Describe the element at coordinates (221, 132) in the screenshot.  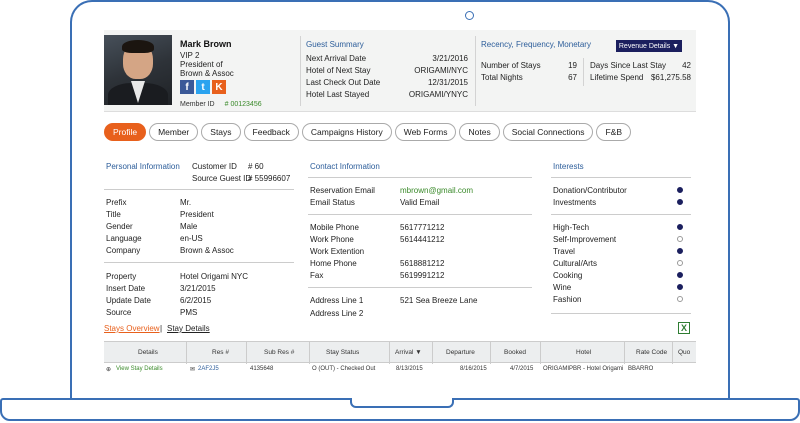
I see `tab-stays: Stays` at that location.